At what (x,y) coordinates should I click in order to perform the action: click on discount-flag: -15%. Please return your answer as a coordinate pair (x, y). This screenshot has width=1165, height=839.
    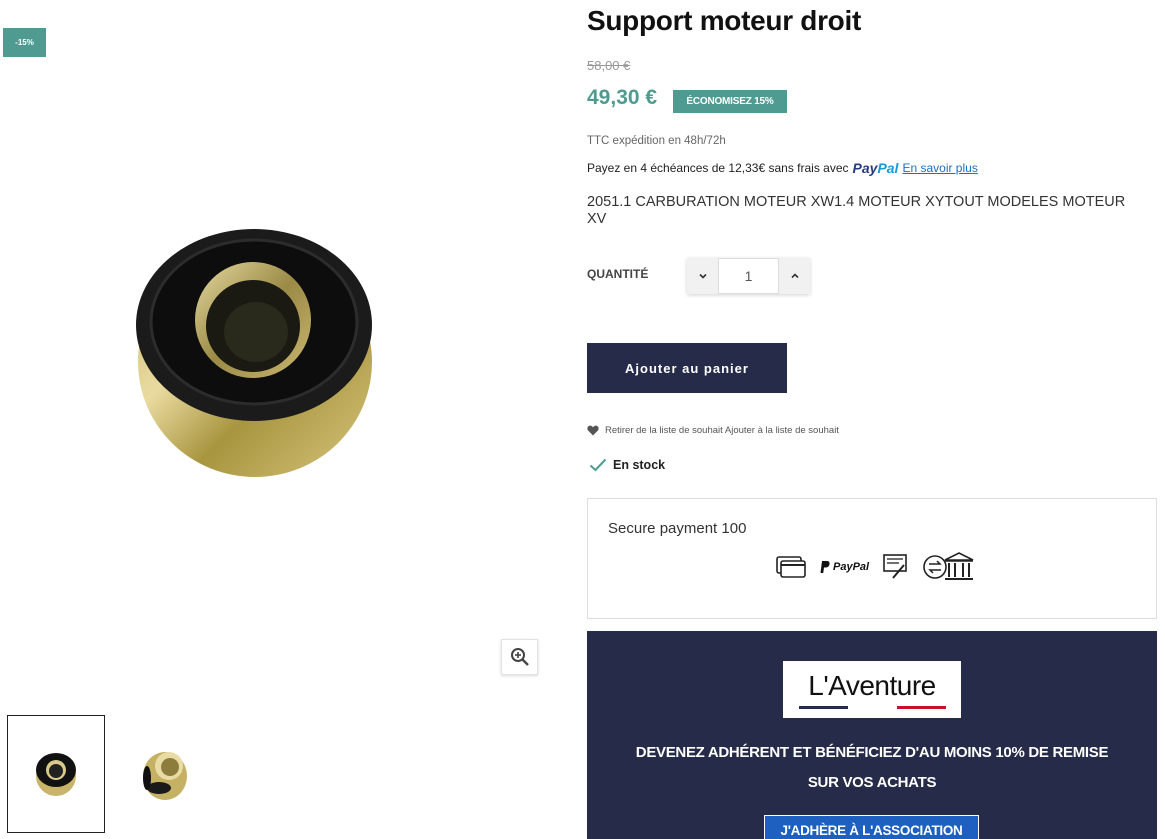
    Looking at the image, I should click on (24, 42).